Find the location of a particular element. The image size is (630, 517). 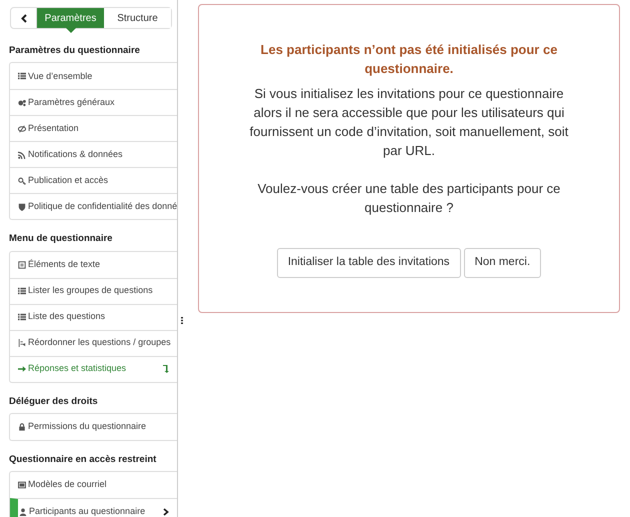

menu-item-label: Réponses et statistiques is located at coordinates (78, 369).